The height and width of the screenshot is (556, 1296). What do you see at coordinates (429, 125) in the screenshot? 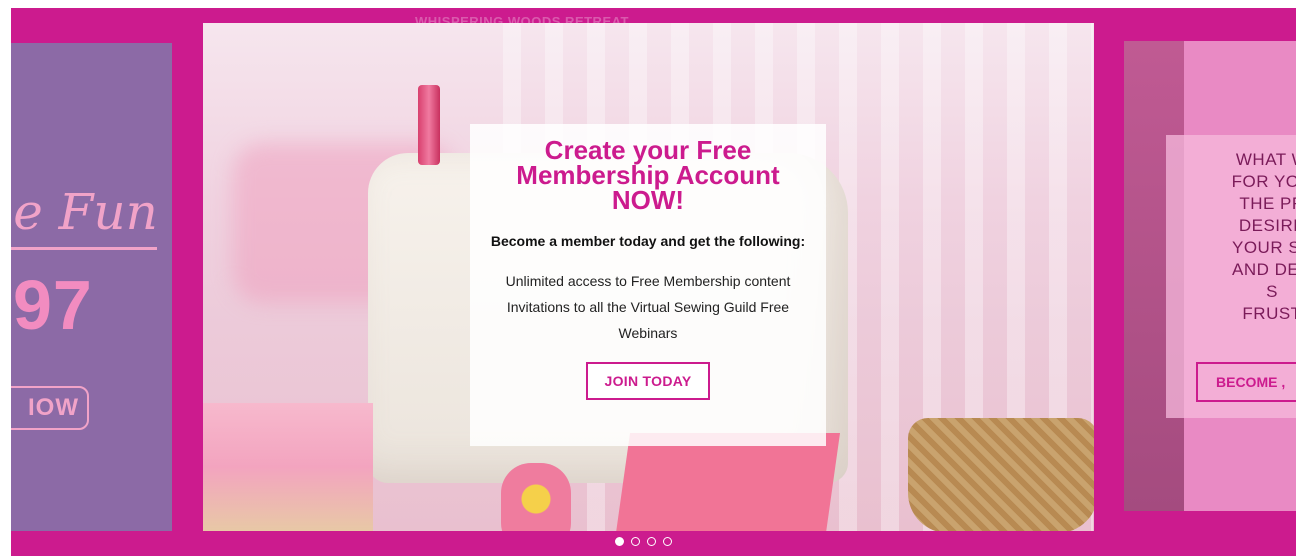
I see `thread-spool-image` at bounding box center [429, 125].